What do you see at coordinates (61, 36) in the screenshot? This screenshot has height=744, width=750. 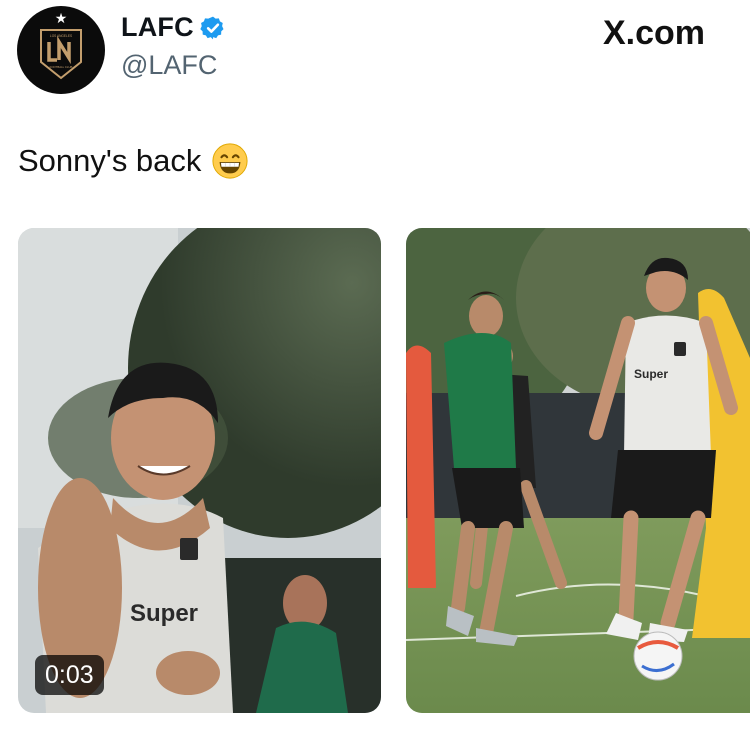 I see `svg-text: LOS ANGELES` at bounding box center [61, 36].